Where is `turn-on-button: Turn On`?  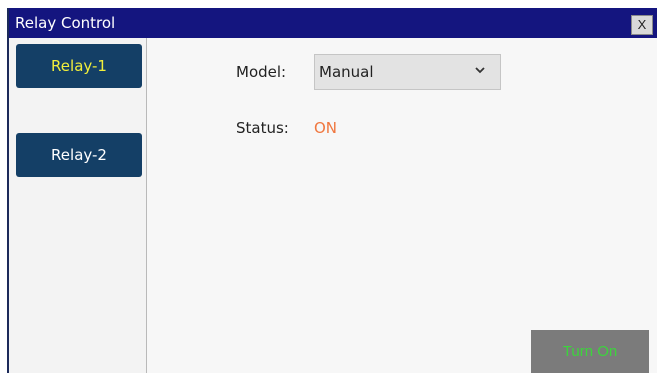 turn-on-button: Turn On is located at coordinates (590, 351).